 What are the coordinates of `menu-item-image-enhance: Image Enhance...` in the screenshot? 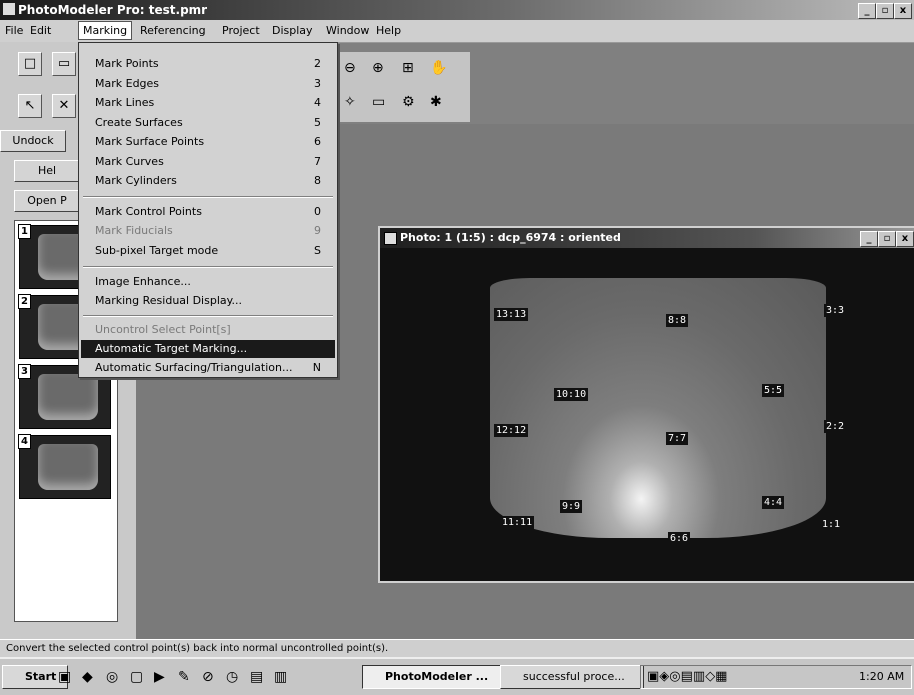 It's located at (210, 282).